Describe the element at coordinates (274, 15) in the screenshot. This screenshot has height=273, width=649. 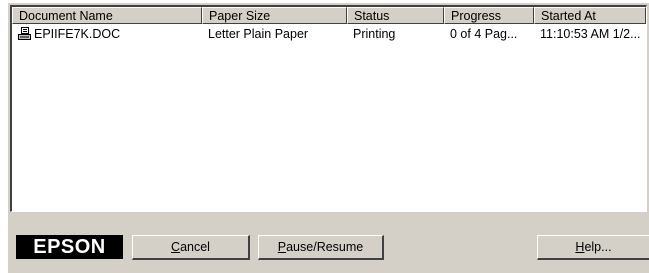
I see `column-header-paper-size: Paper Size` at that location.